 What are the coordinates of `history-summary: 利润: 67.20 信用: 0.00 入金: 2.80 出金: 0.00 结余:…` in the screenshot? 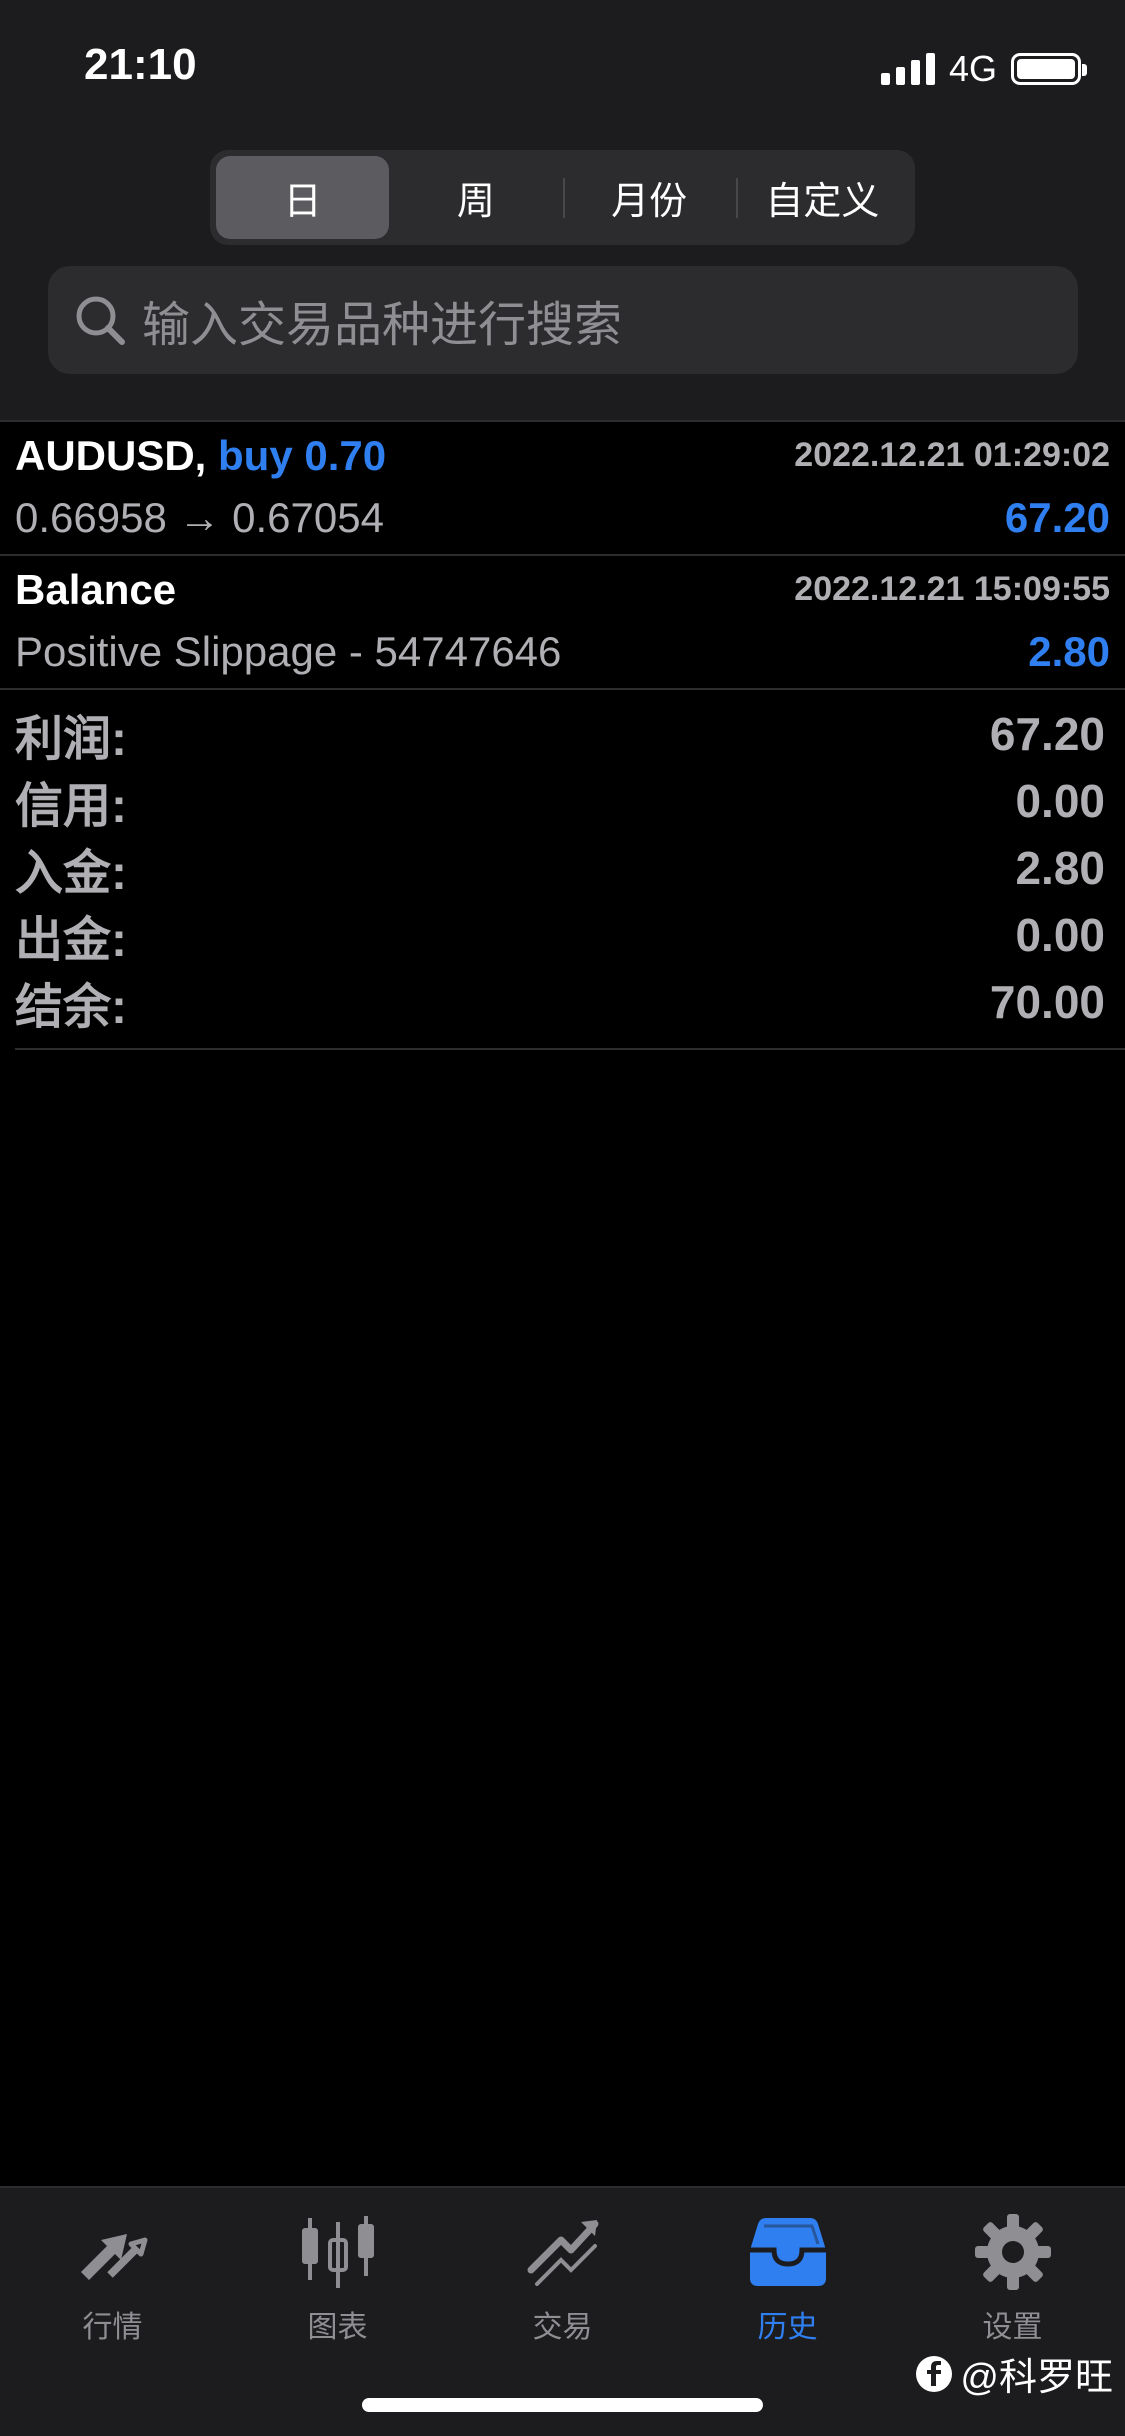 It's located at (562, 867).